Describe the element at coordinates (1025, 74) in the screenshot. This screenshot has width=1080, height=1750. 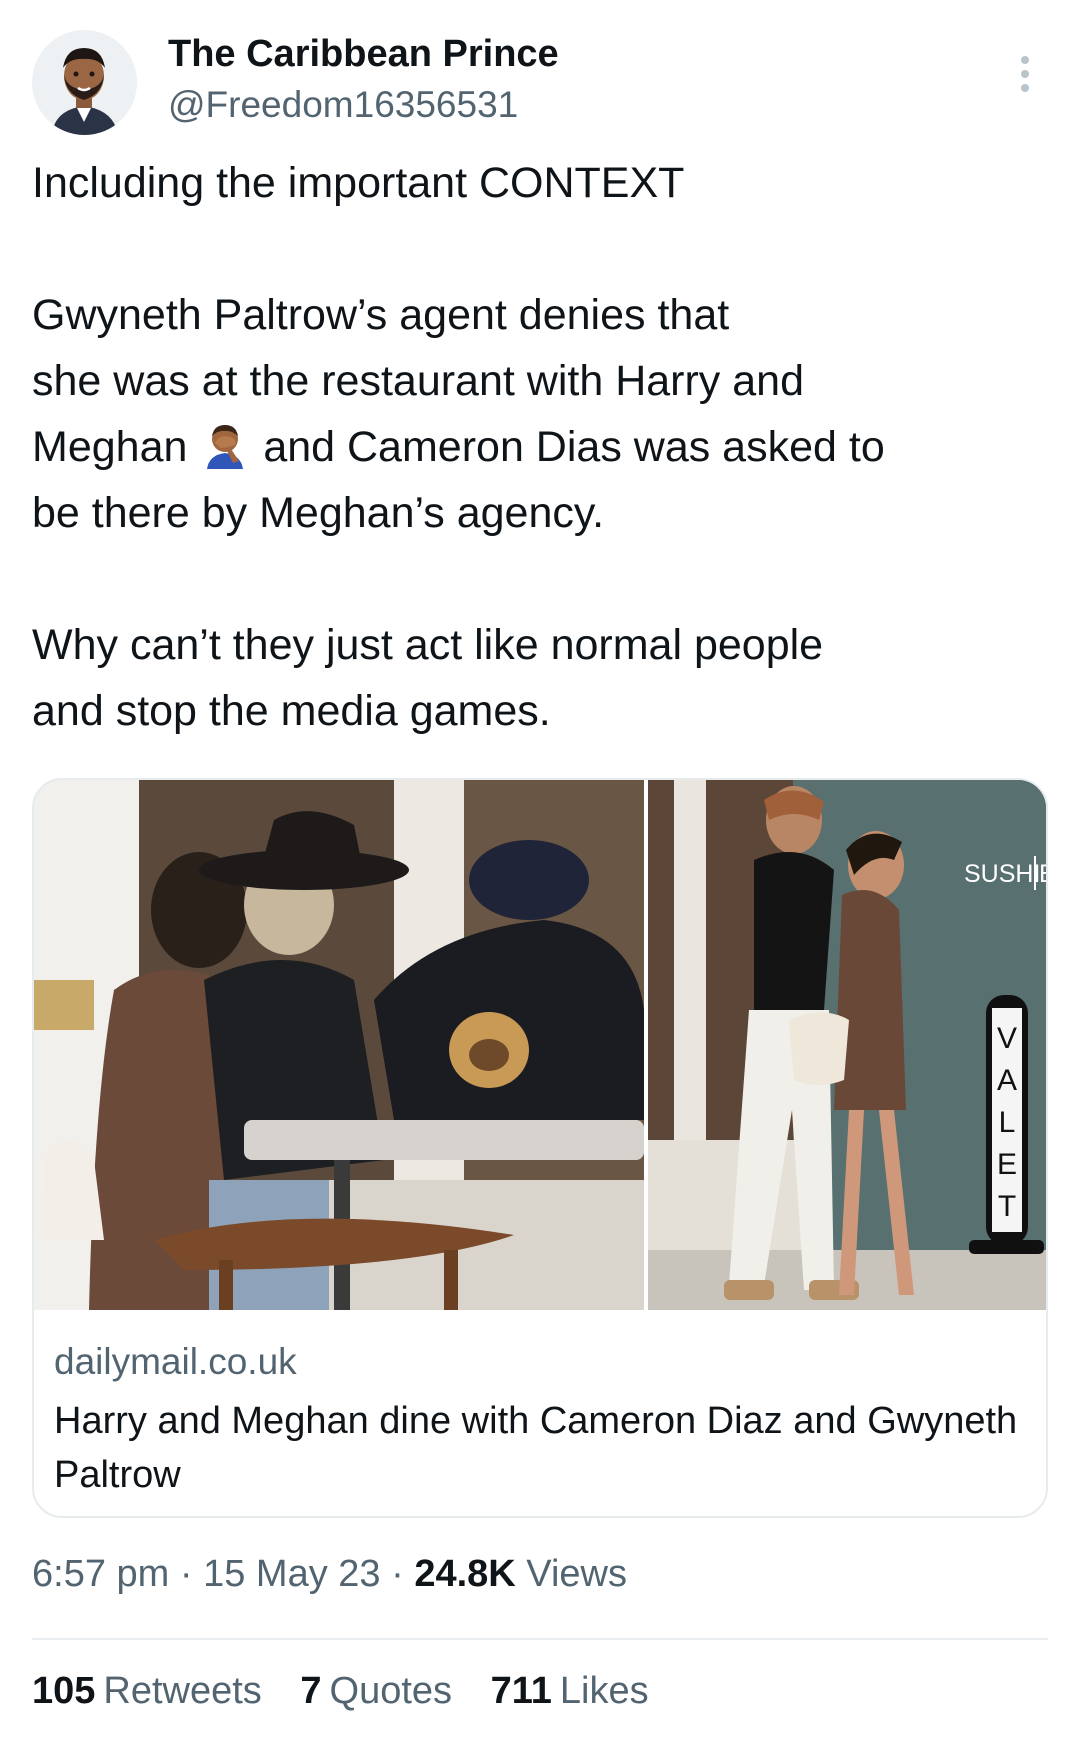
I see `more-options-icon` at that location.